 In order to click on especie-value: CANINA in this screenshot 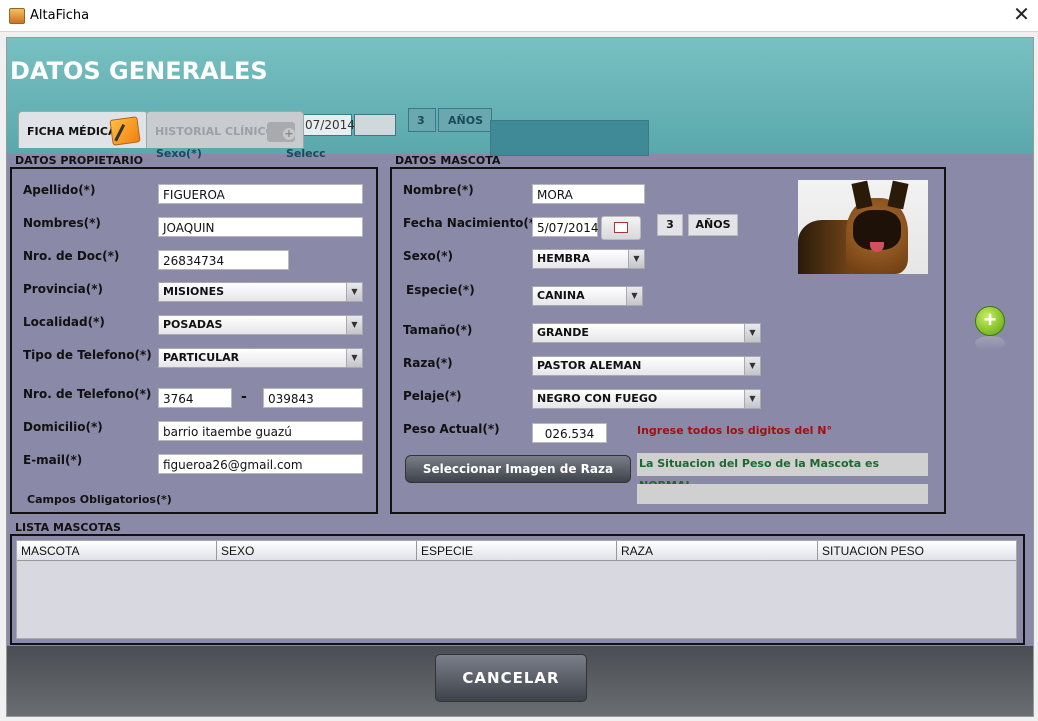, I will do `click(561, 295)`.